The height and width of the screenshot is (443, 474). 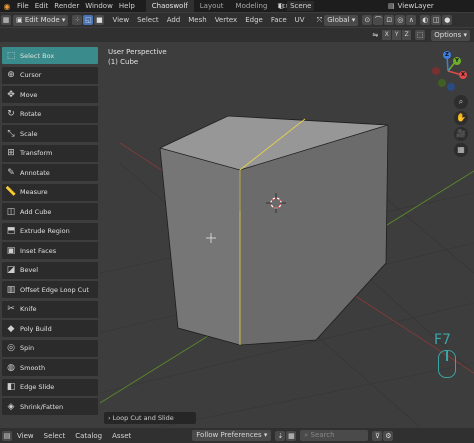 I want to click on menu-window: Window, so click(x=99, y=6).